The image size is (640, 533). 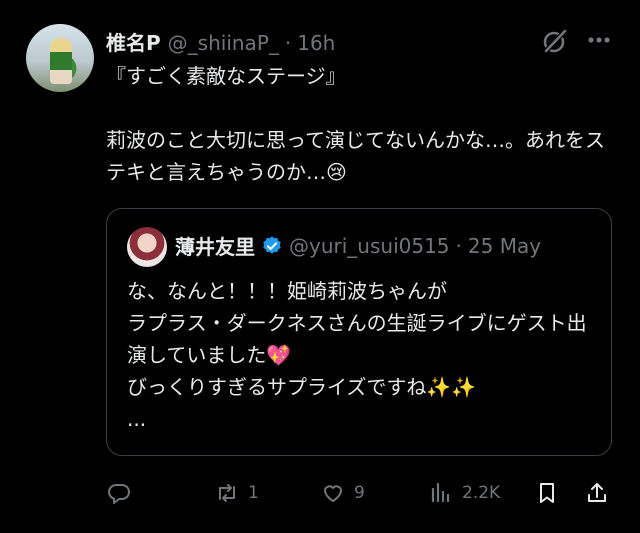 What do you see at coordinates (599, 40) in the screenshot?
I see `more-icon` at bounding box center [599, 40].